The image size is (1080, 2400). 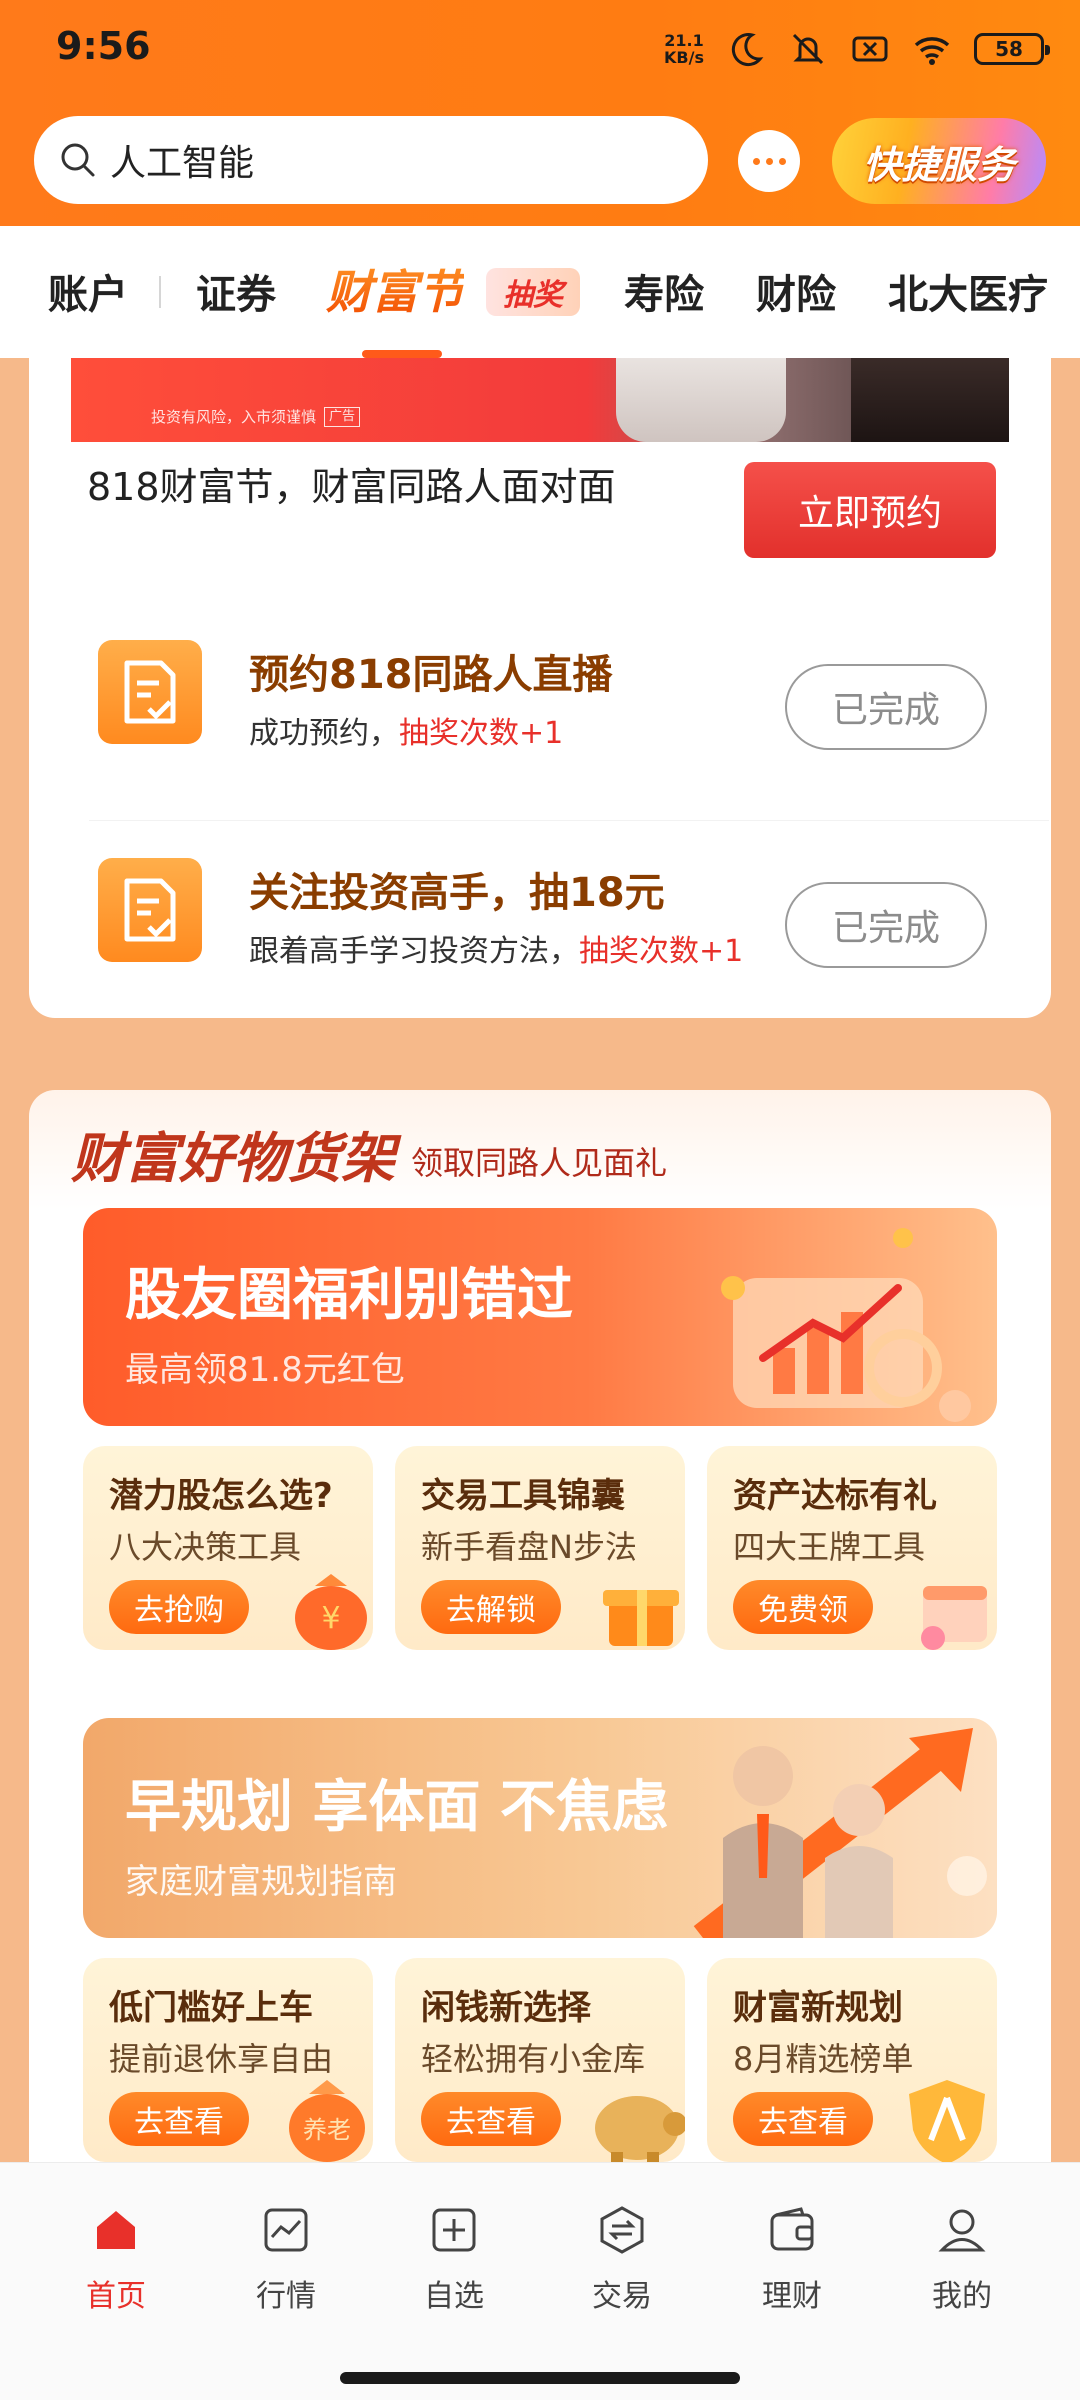 I want to click on task-desc-text: 跟着高手学习投资方法，, so click(x=414, y=951).